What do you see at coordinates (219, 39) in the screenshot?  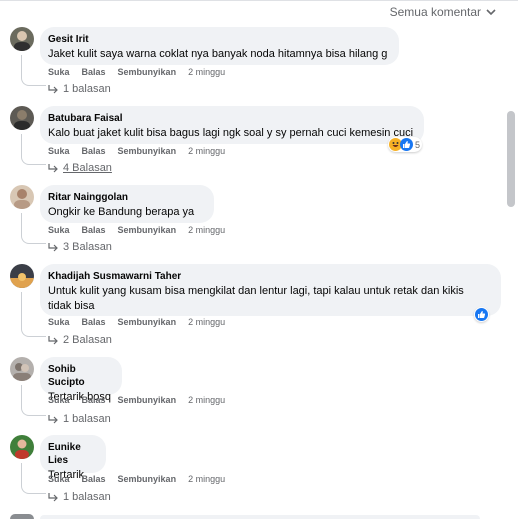 I see `commenter-name: Gesit Irit` at bounding box center [219, 39].